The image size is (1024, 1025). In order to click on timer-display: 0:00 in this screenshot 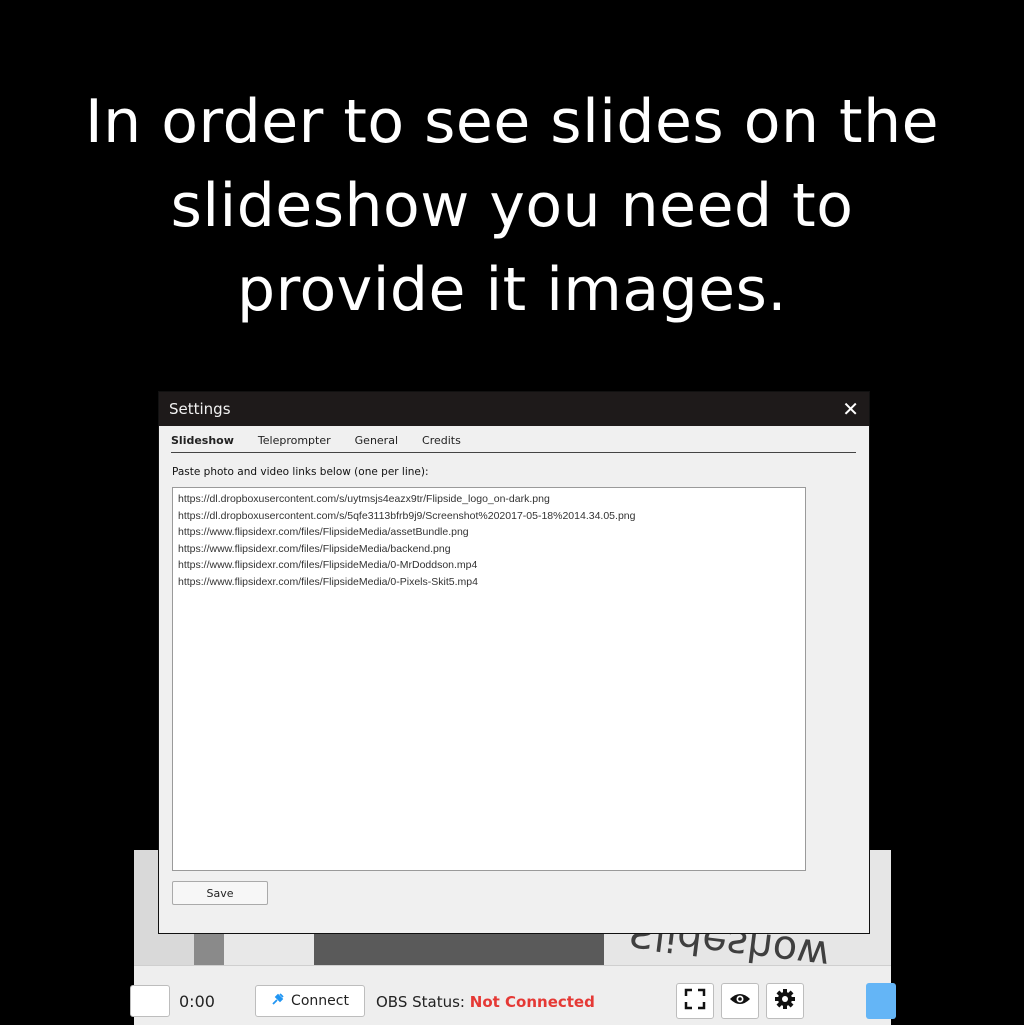, I will do `click(197, 1001)`.